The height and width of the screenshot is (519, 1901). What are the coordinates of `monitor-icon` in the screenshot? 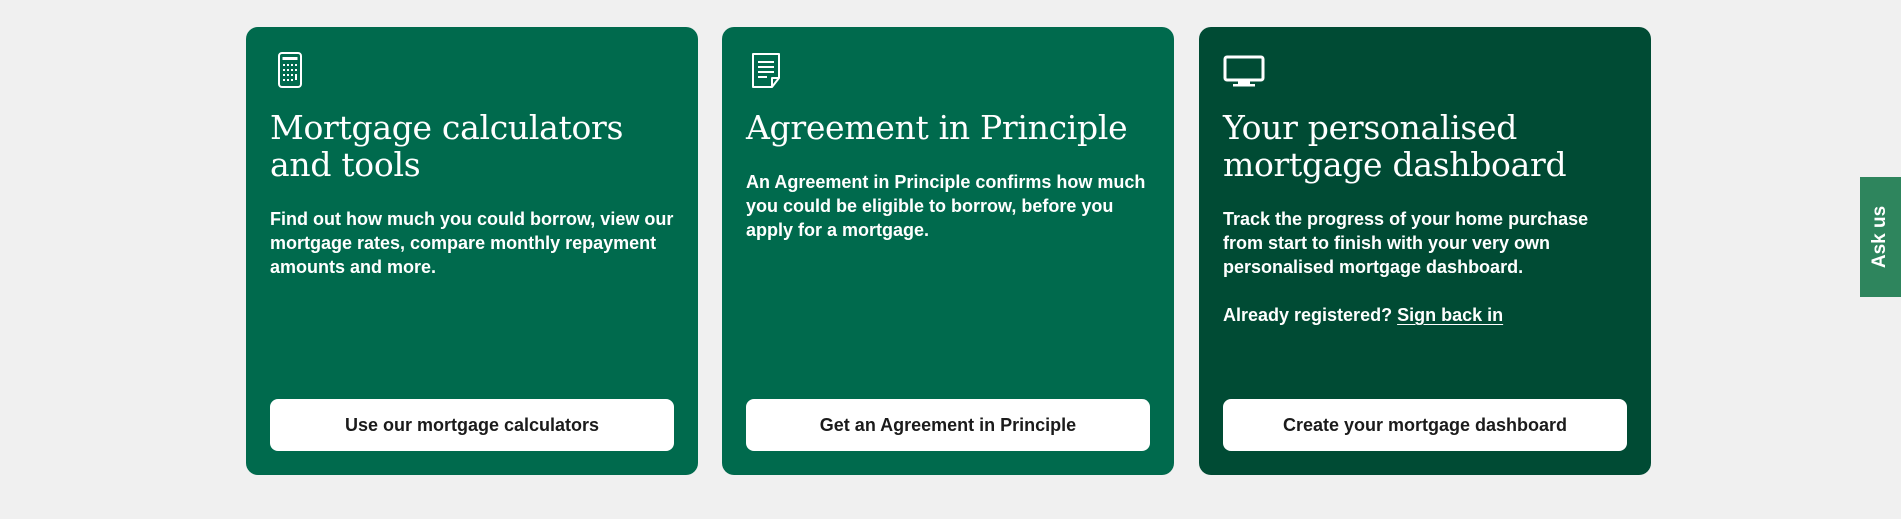 It's located at (1244, 71).